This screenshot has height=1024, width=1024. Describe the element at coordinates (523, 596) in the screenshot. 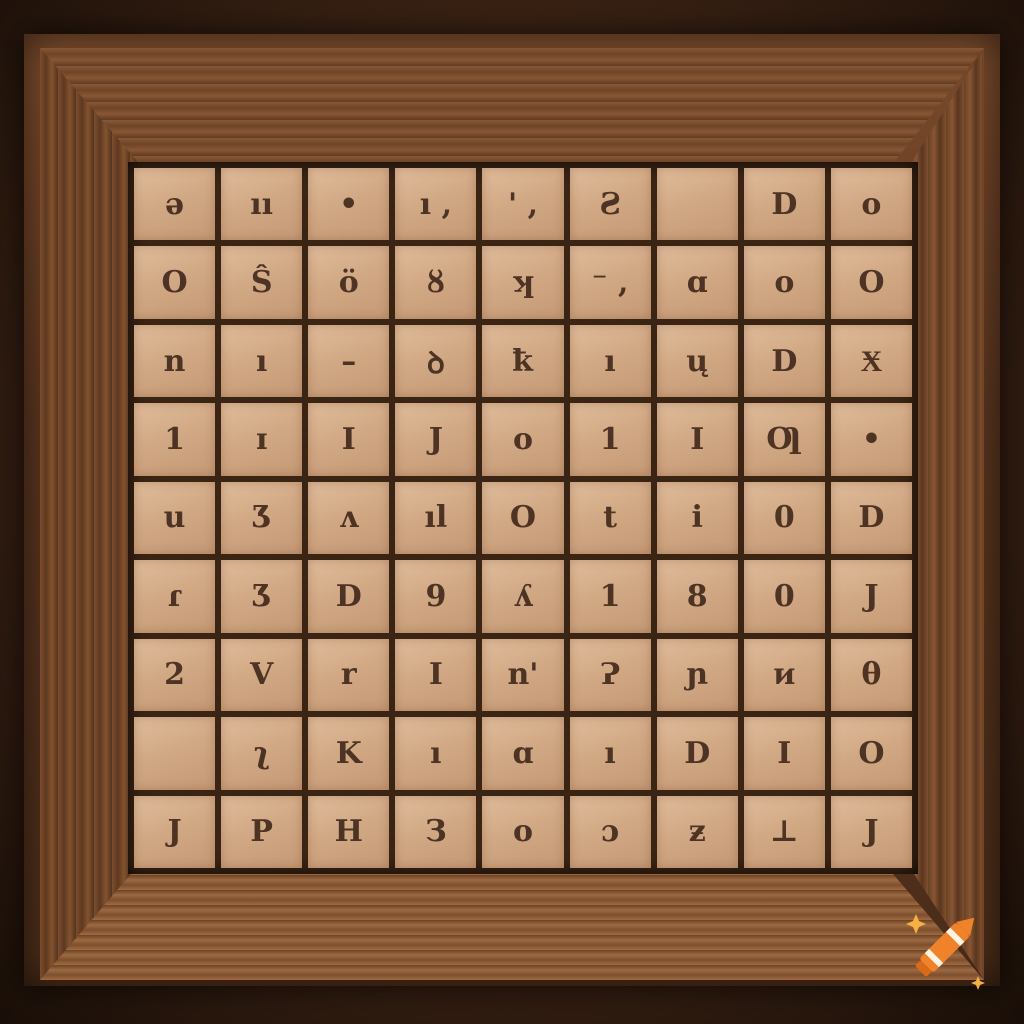

I see `glyph-tile: ʎ` at that location.